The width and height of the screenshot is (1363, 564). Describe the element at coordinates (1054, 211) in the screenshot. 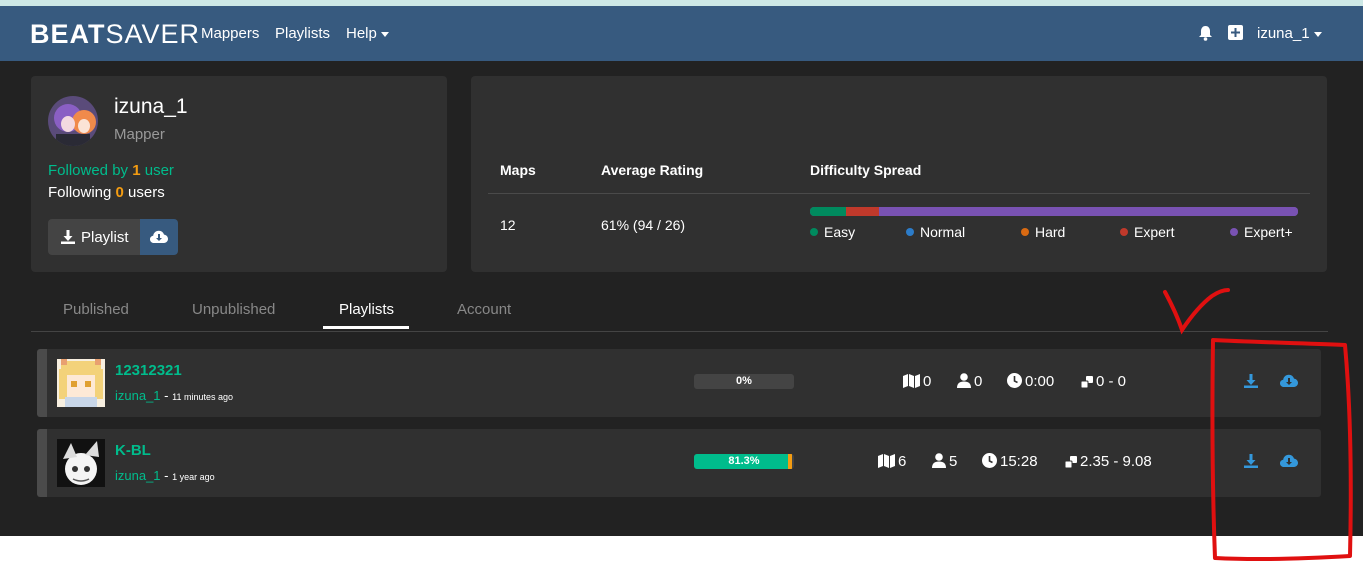

I see `difficulty-spread-bar` at that location.